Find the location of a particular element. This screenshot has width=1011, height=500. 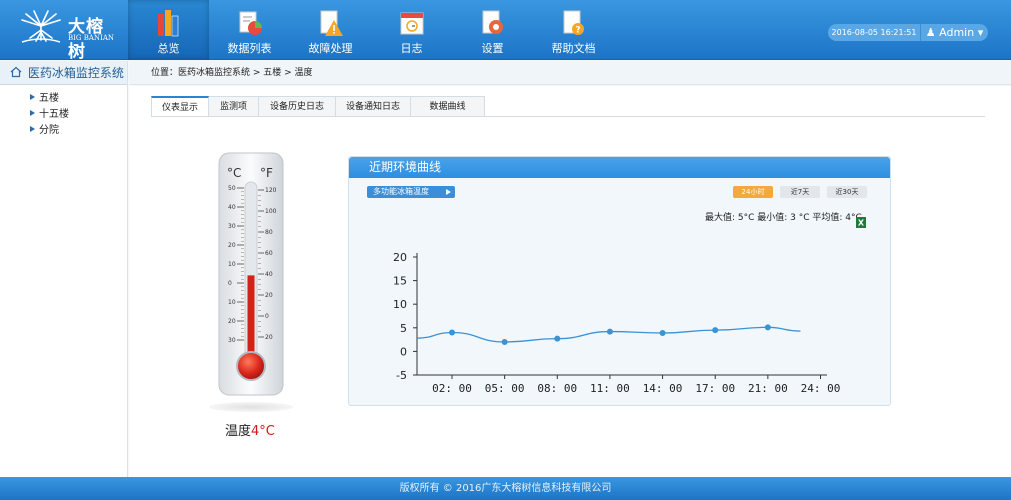

gear-icon is located at coordinates (492, 22).